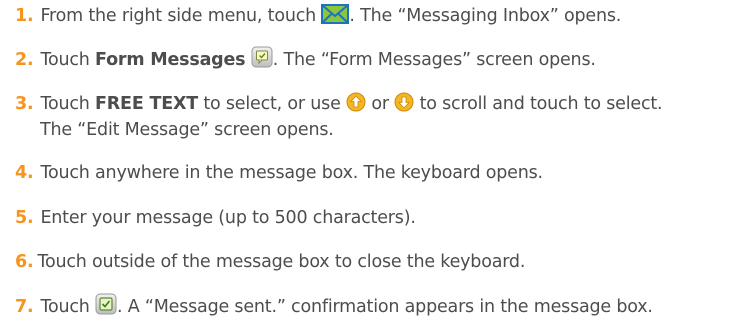 The height and width of the screenshot is (331, 752). I want to click on step-number: 2., so click(24, 60).